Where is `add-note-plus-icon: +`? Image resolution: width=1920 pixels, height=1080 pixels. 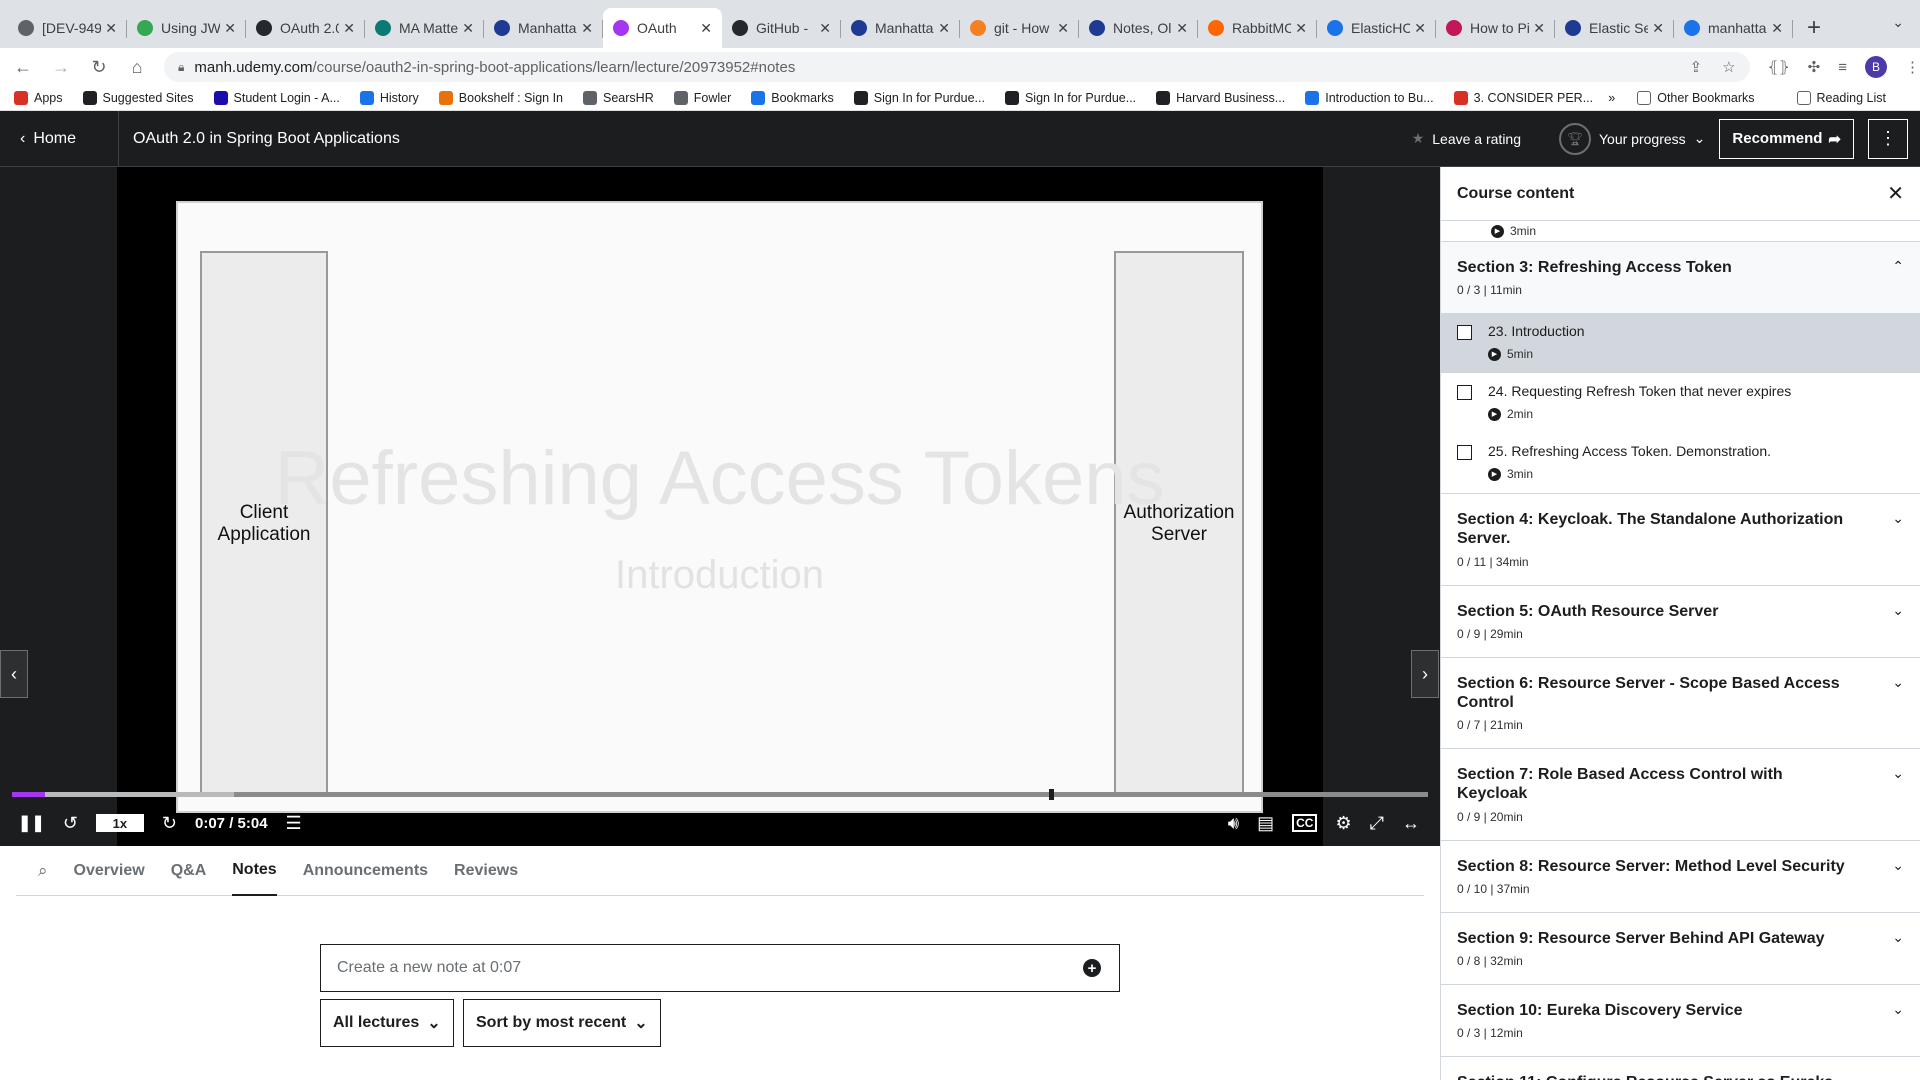 add-note-plus-icon: + is located at coordinates (1092, 968).